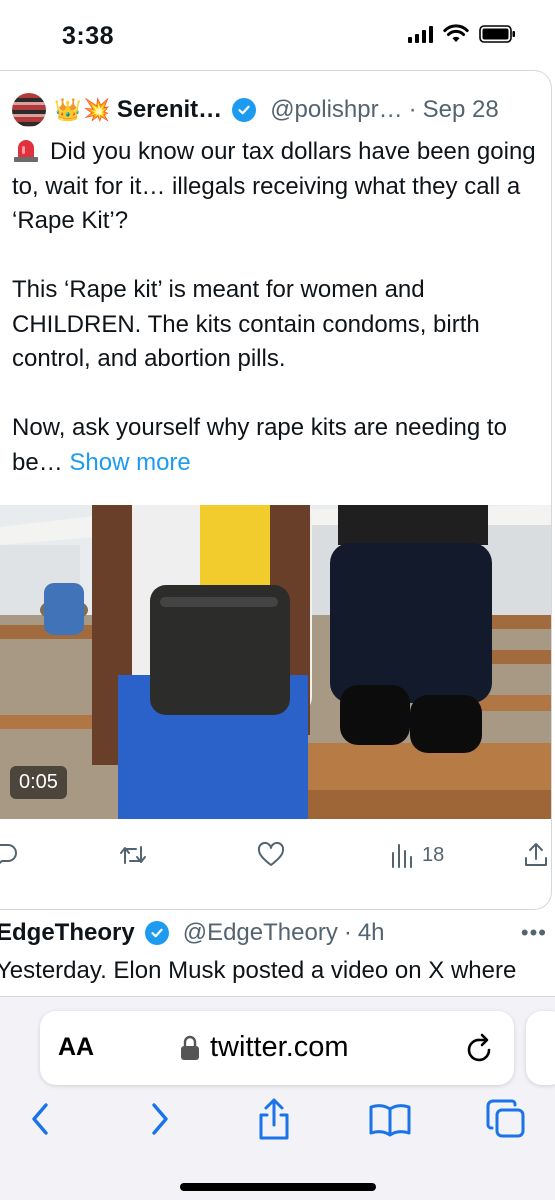 This screenshot has height=1200, width=555. Describe the element at coordinates (433, 854) in the screenshot. I see `views-count: 18` at that location.